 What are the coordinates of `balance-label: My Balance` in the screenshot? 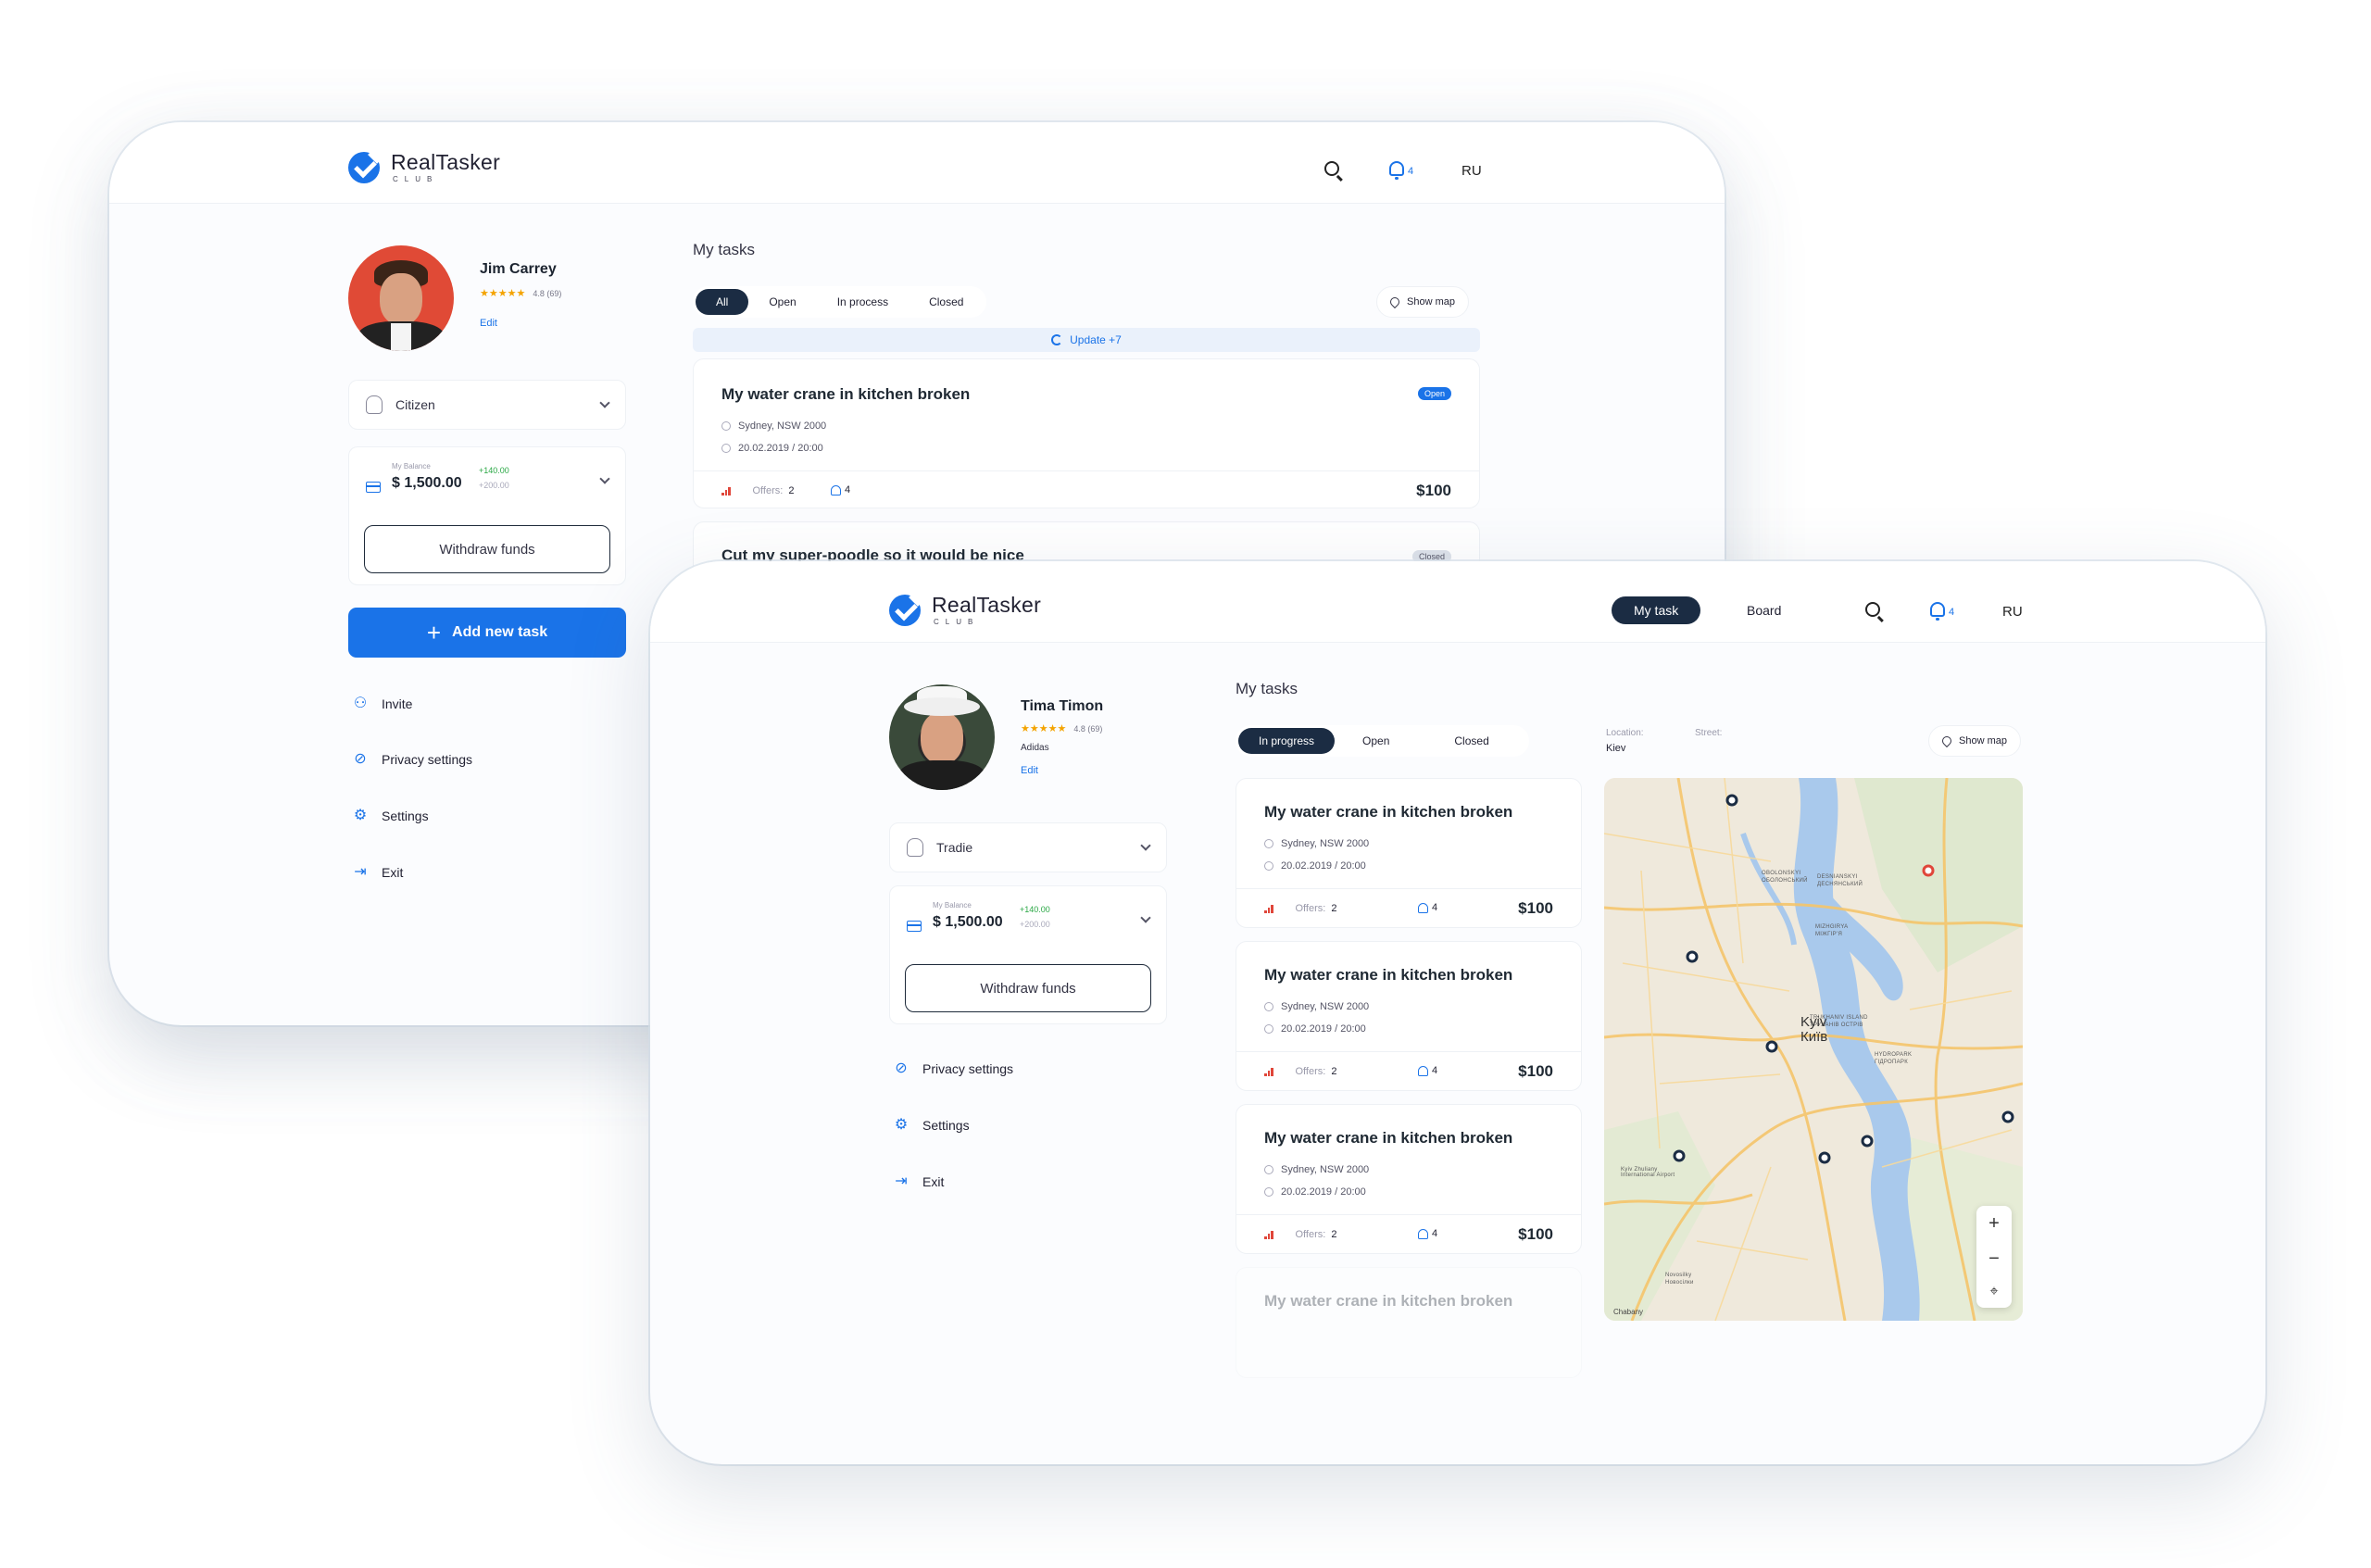 It's located at (411, 466).